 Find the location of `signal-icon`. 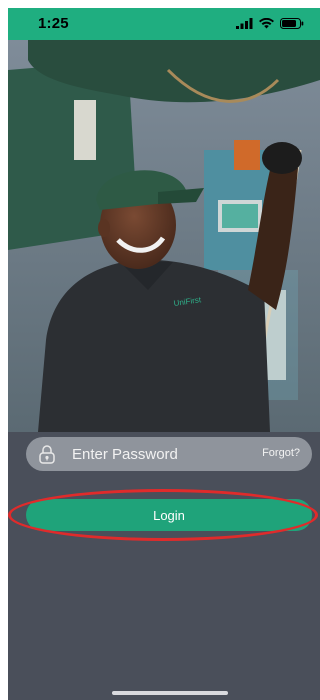

signal-icon is located at coordinates (244, 23).